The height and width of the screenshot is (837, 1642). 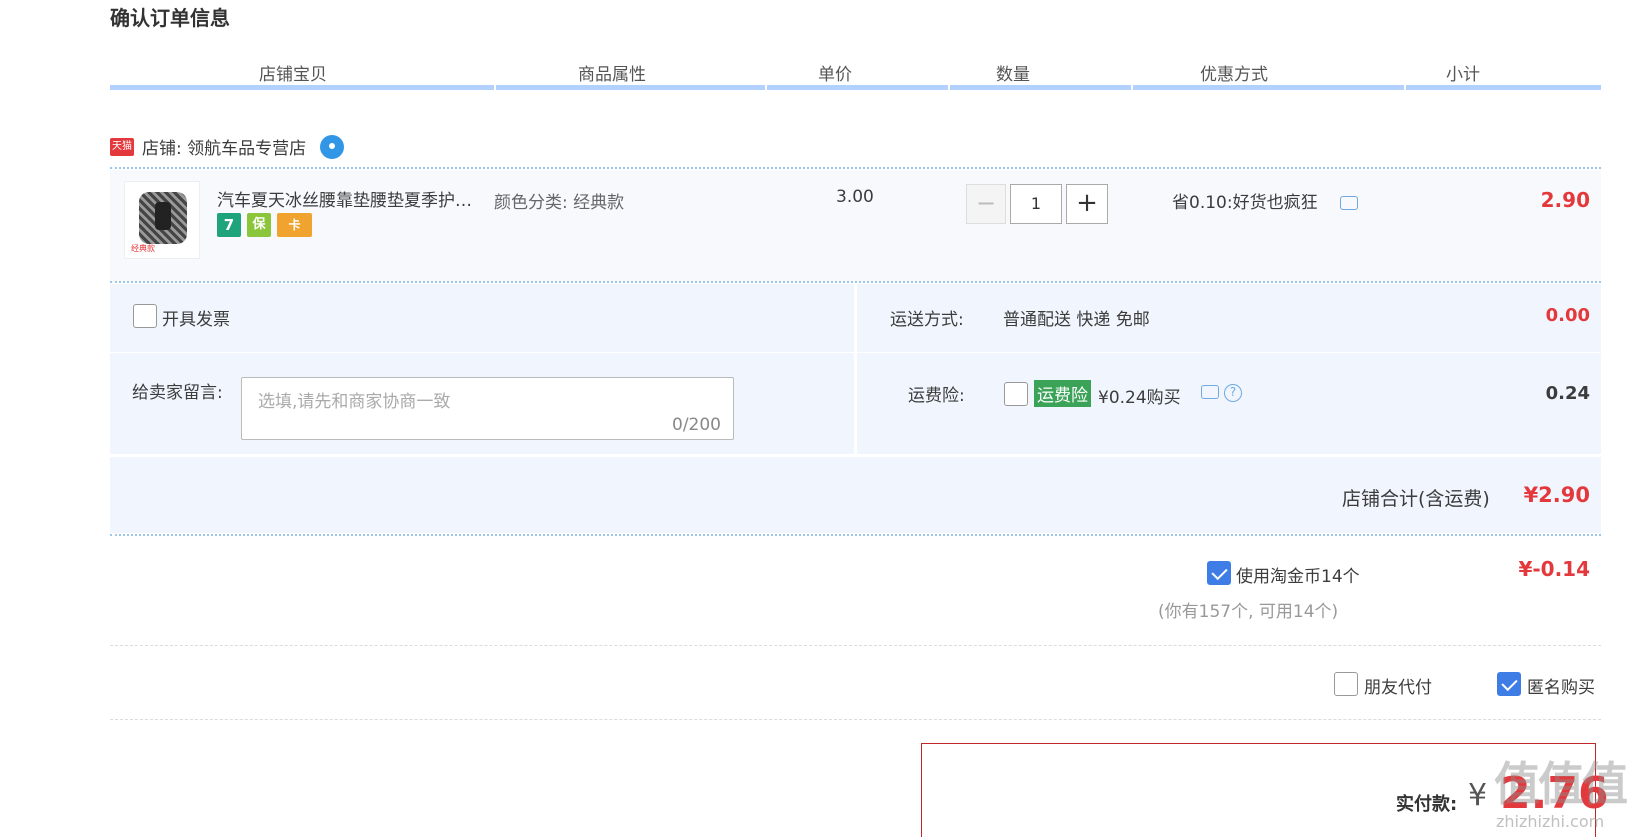 I want to click on column-header-discount: 优惠方式, so click(x=1234, y=75).